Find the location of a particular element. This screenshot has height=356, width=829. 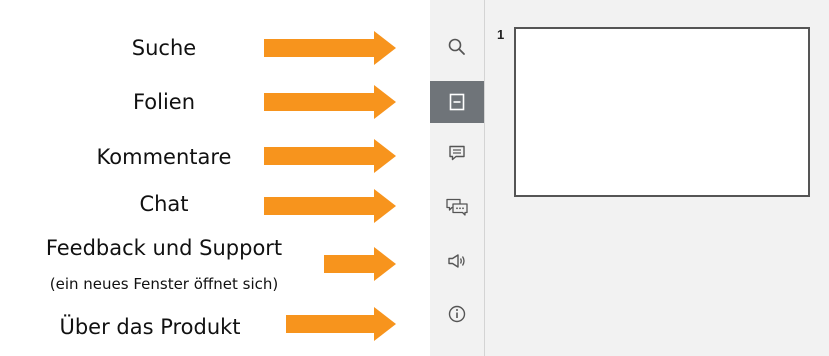

arrow-search is located at coordinates (330, 48).